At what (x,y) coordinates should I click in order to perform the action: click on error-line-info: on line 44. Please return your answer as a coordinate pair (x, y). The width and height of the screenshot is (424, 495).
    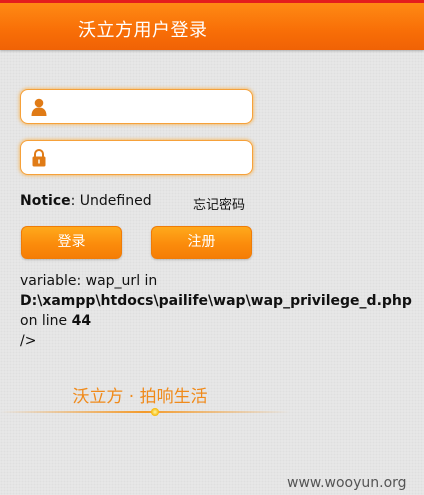
    Looking at the image, I should click on (55, 321).